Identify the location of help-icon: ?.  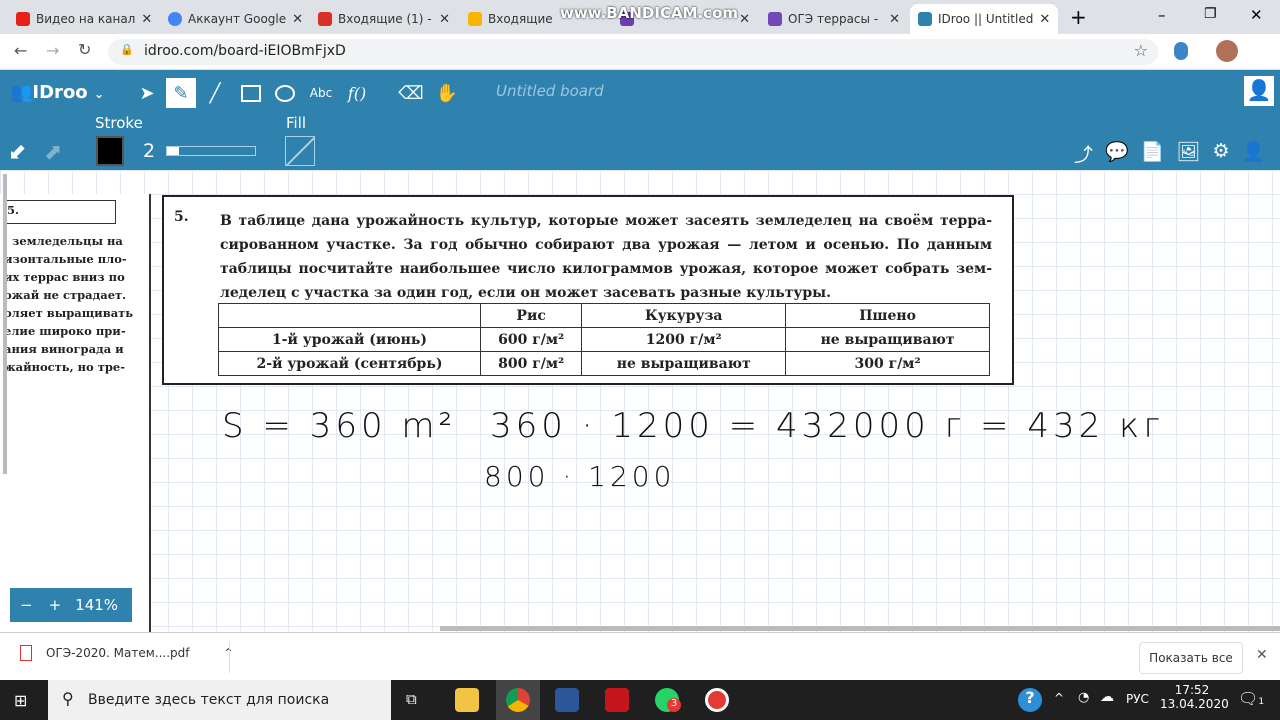
(1030, 700).